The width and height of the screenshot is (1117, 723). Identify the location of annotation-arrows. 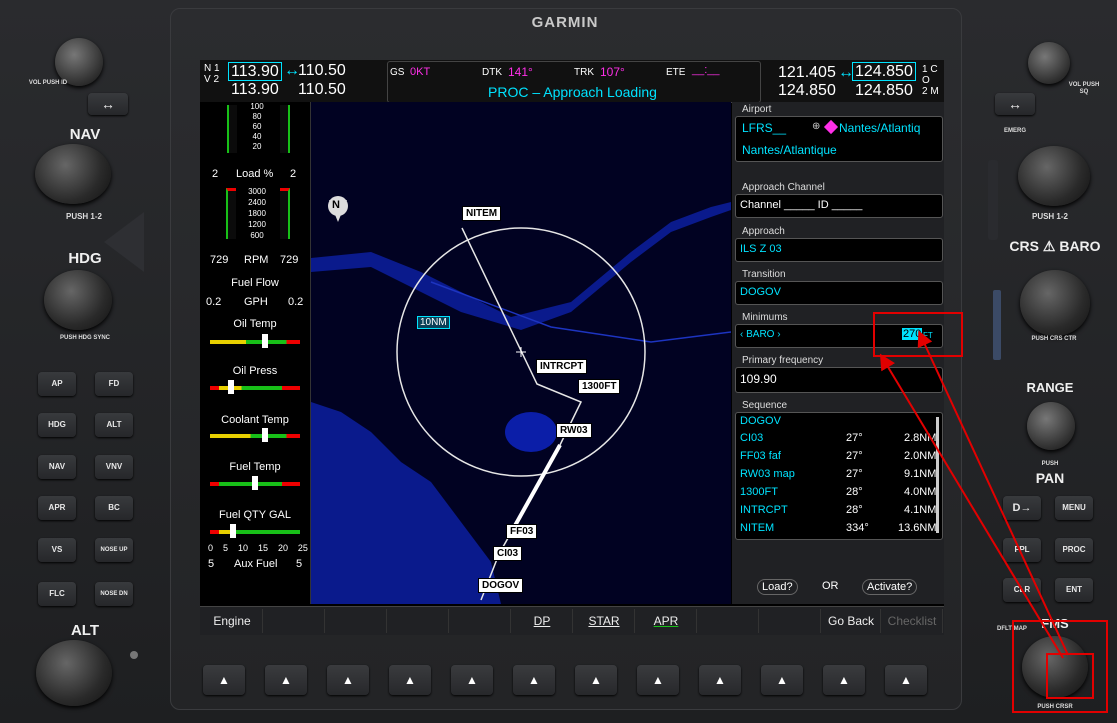
(974, 494).